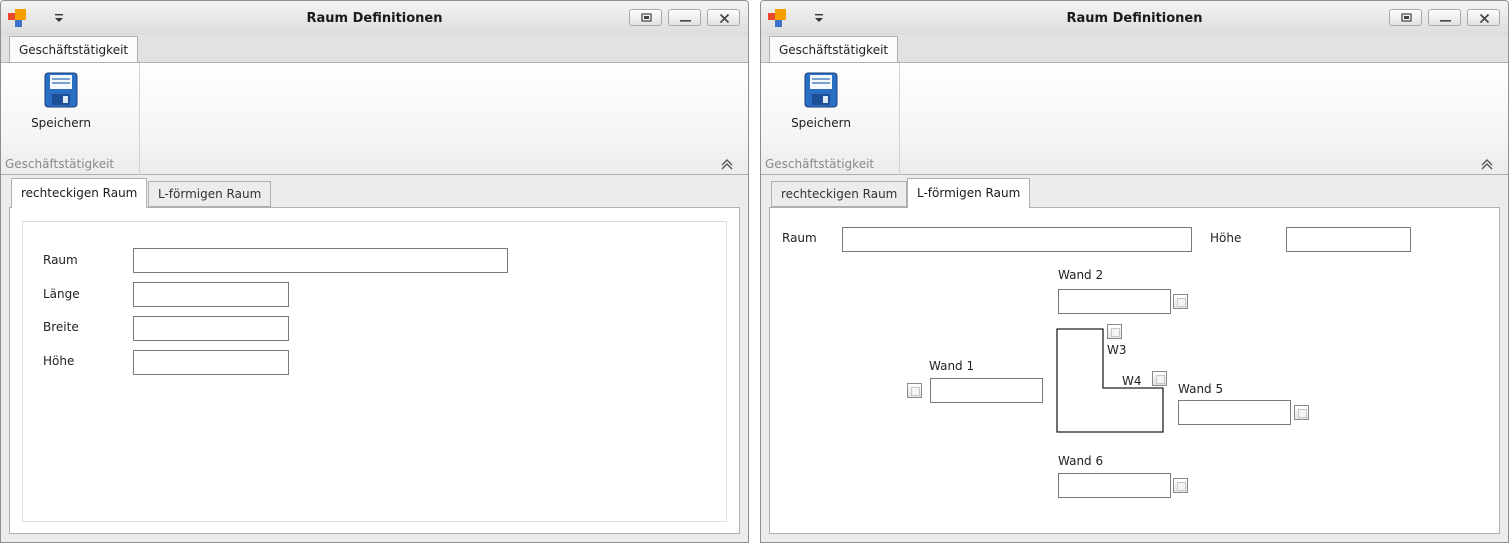 The image size is (1509, 543). What do you see at coordinates (1301, 412) in the screenshot?
I see `wand5-checkbox` at bounding box center [1301, 412].